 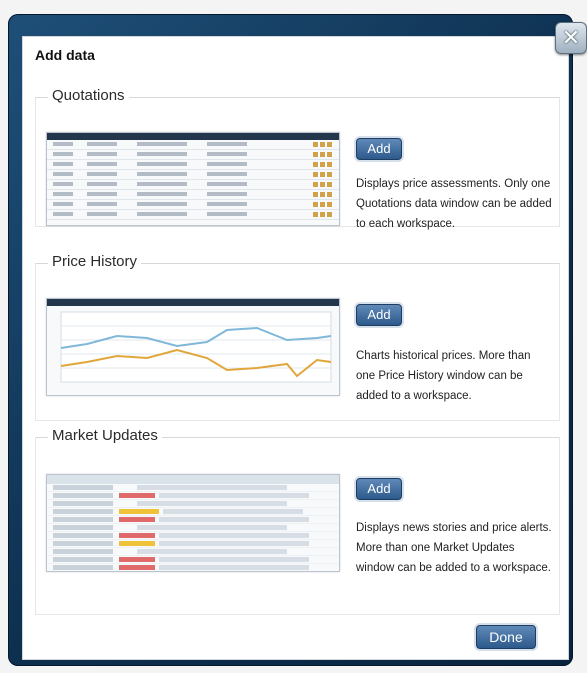 I want to click on quotations-heading: Quotations, so click(x=88, y=95).